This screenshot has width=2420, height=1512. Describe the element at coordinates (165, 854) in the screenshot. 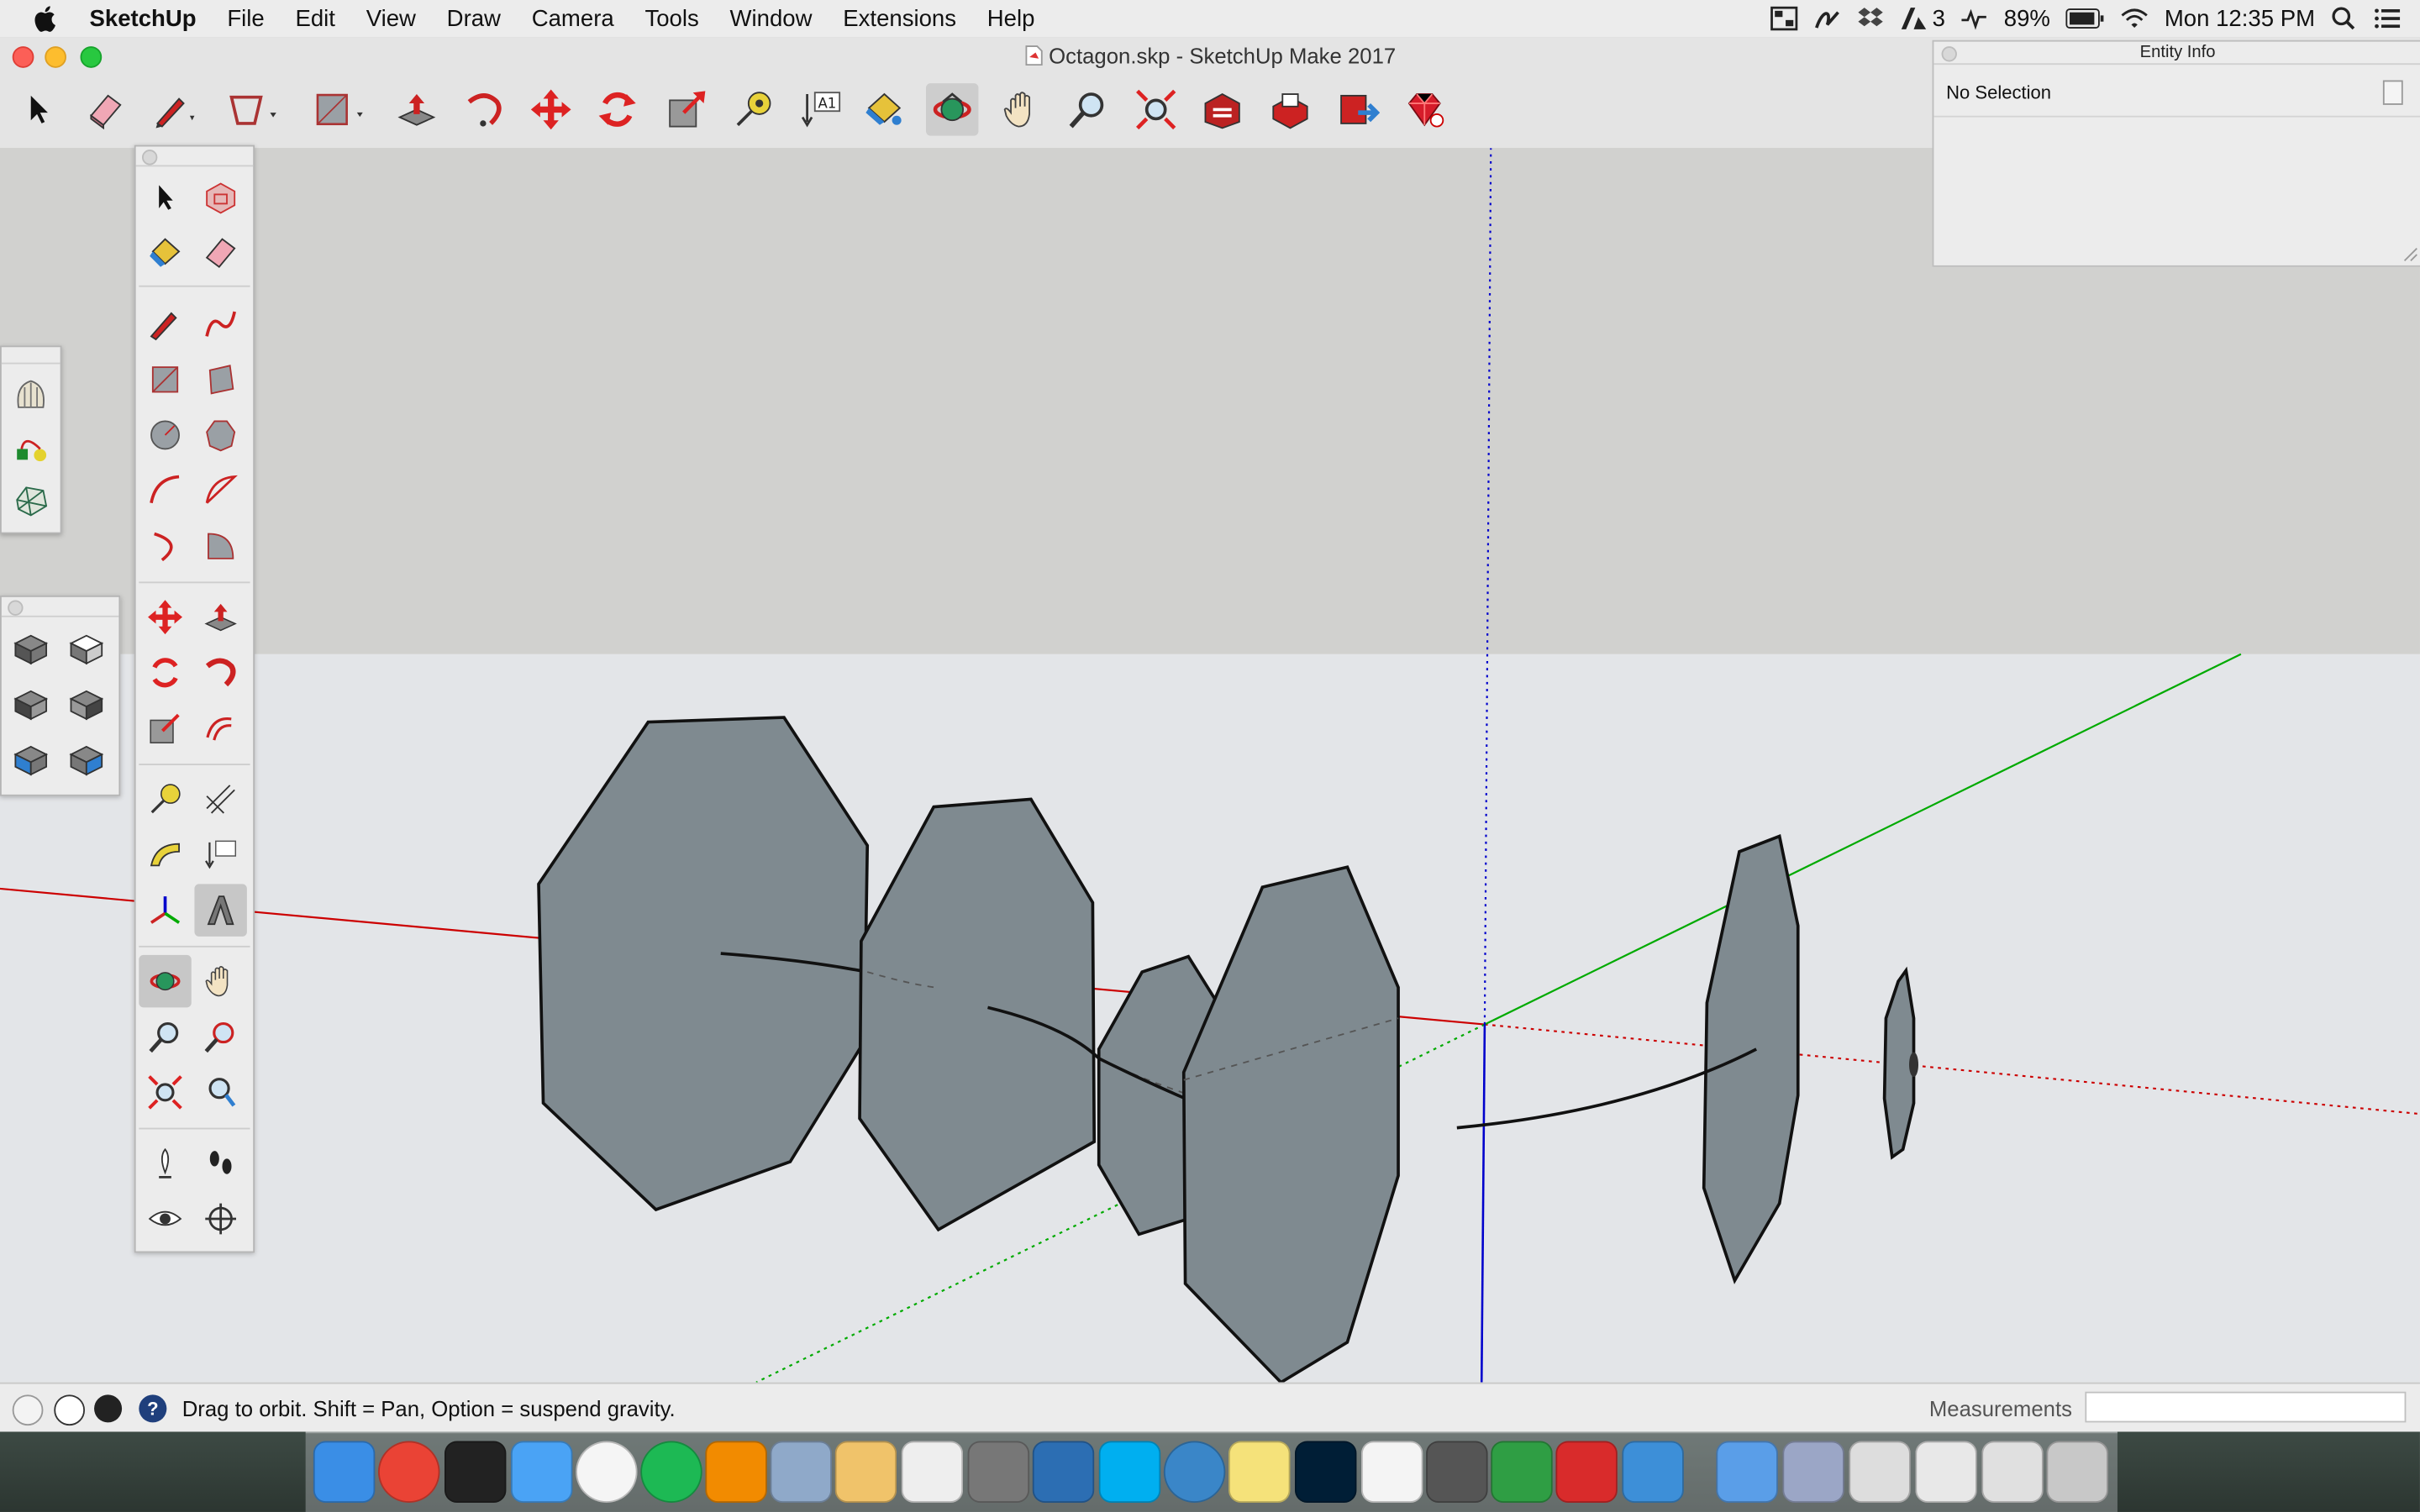

I see `palette-protractor-button` at that location.